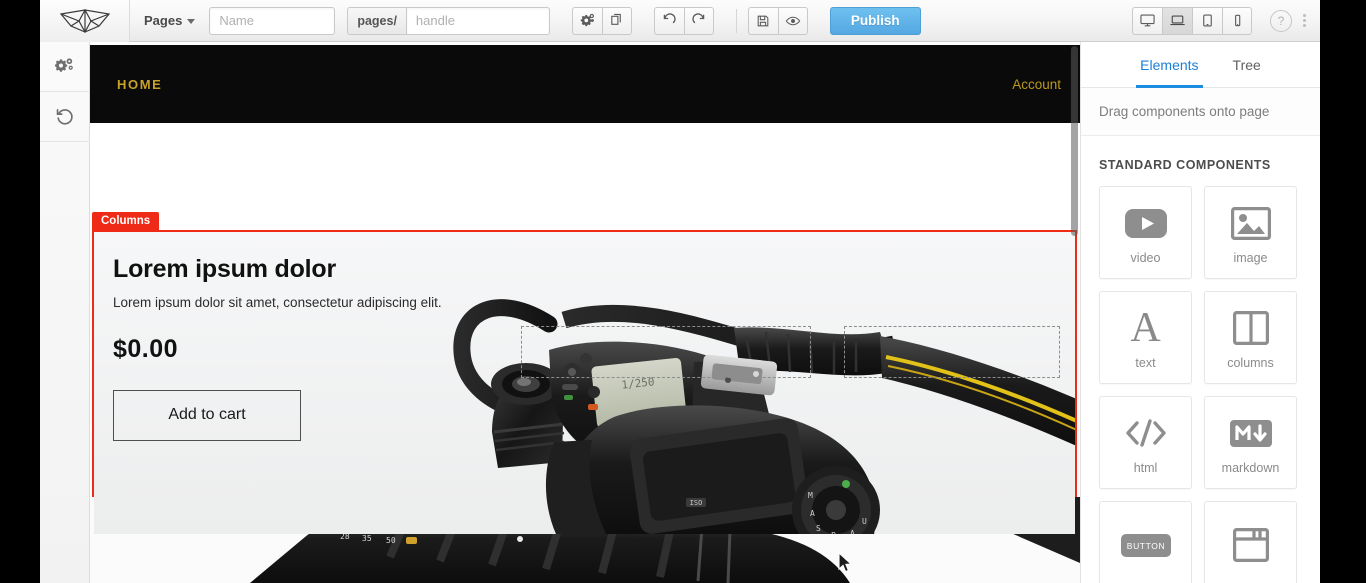  I want to click on component-html: html, so click(1145, 442).